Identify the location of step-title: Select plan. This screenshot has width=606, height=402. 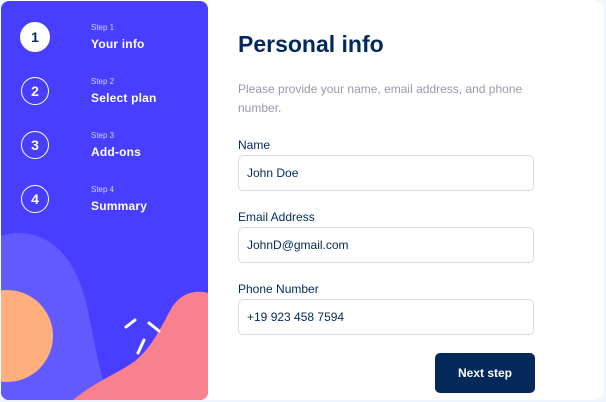
(124, 98).